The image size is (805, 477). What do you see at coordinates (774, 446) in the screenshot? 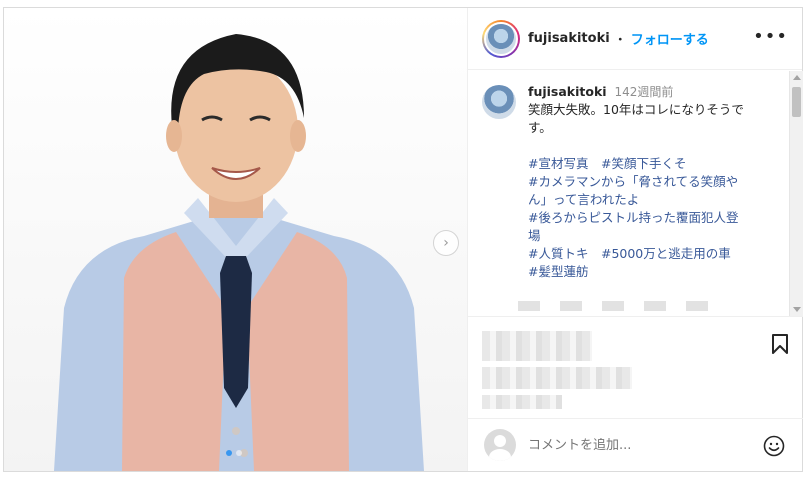
I see `smiley-icon` at bounding box center [774, 446].